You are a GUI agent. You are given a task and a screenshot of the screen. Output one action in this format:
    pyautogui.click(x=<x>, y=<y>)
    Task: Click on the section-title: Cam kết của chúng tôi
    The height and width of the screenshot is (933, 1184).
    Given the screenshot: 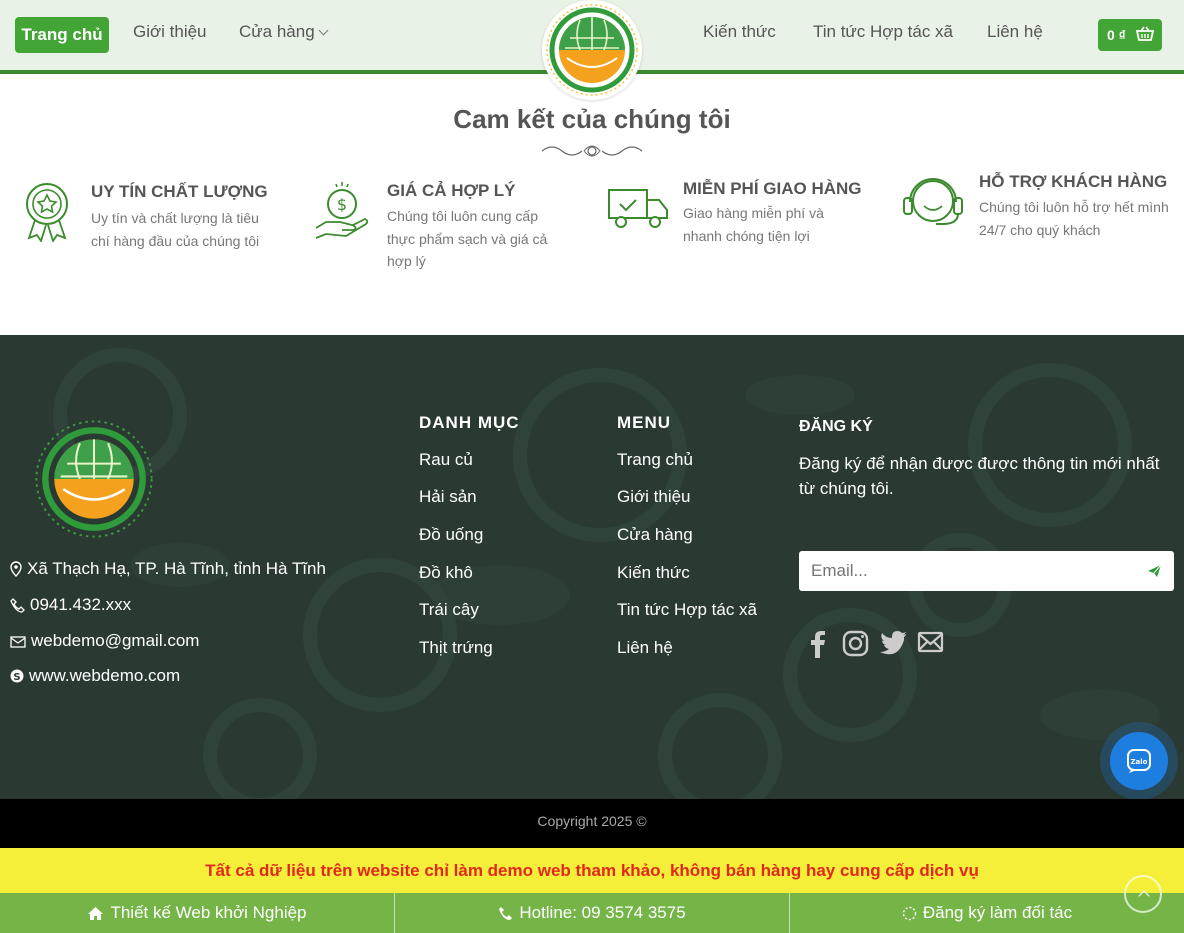 What is the action you would take?
    pyautogui.click(x=592, y=119)
    